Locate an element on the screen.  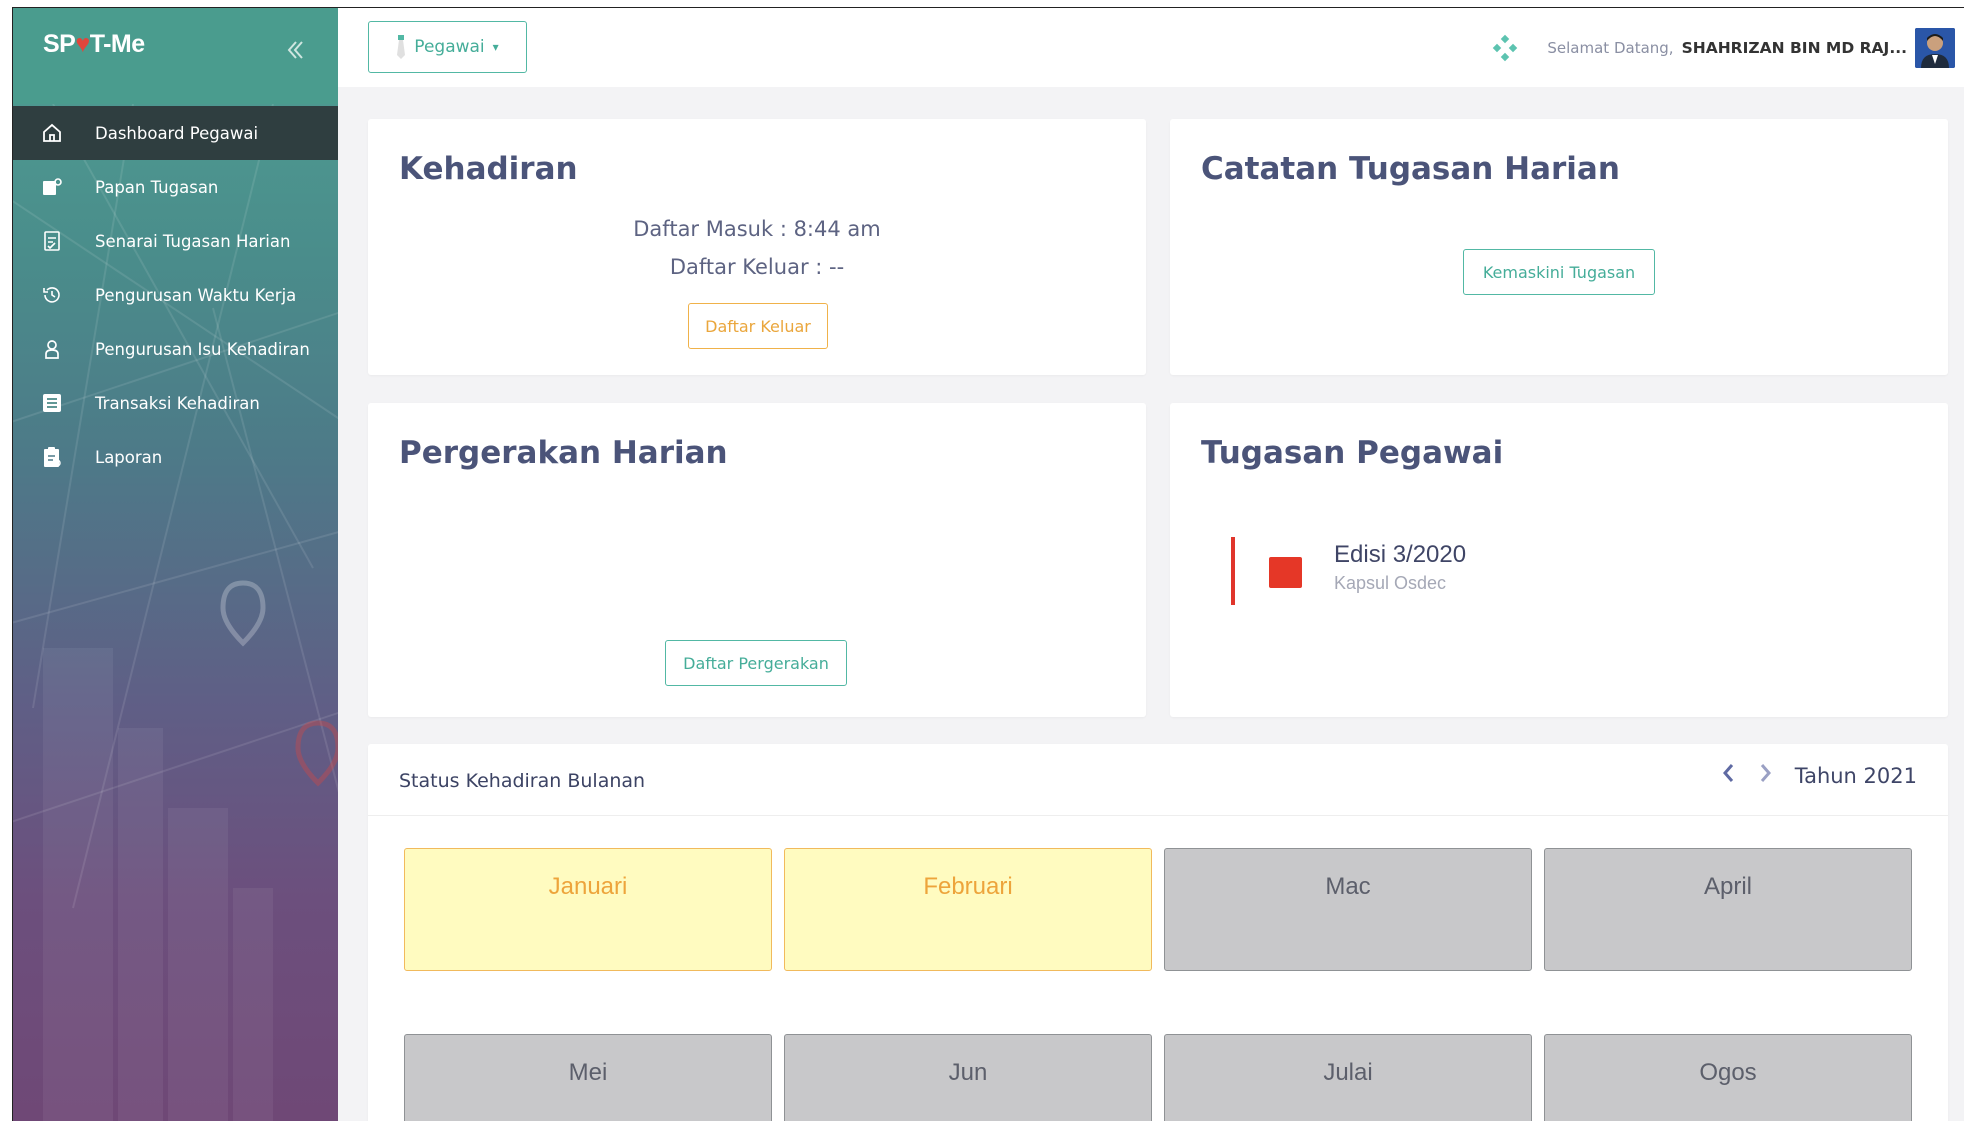
sidebar-item-papan-tugasan: Papan Tugasan is located at coordinates (175, 187).